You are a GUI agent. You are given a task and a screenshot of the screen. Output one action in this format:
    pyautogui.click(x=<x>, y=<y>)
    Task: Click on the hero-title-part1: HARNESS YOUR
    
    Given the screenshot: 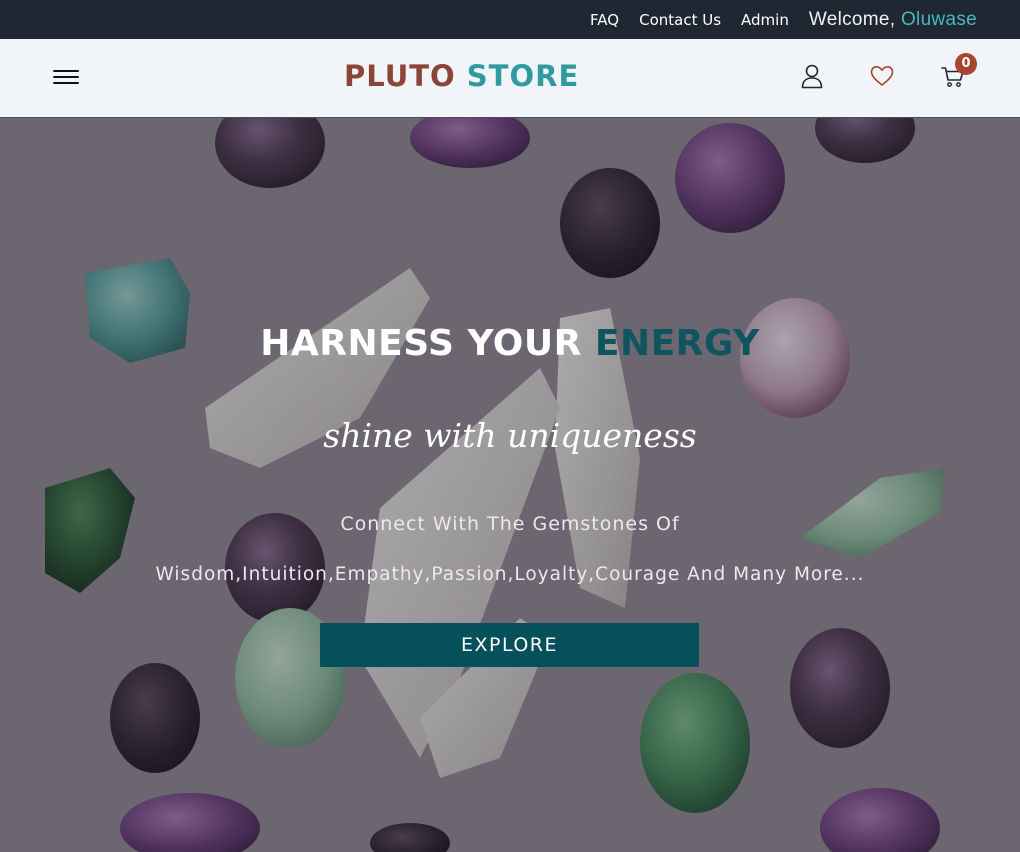 What is the action you would take?
    pyautogui.click(x=421, y=343)
    